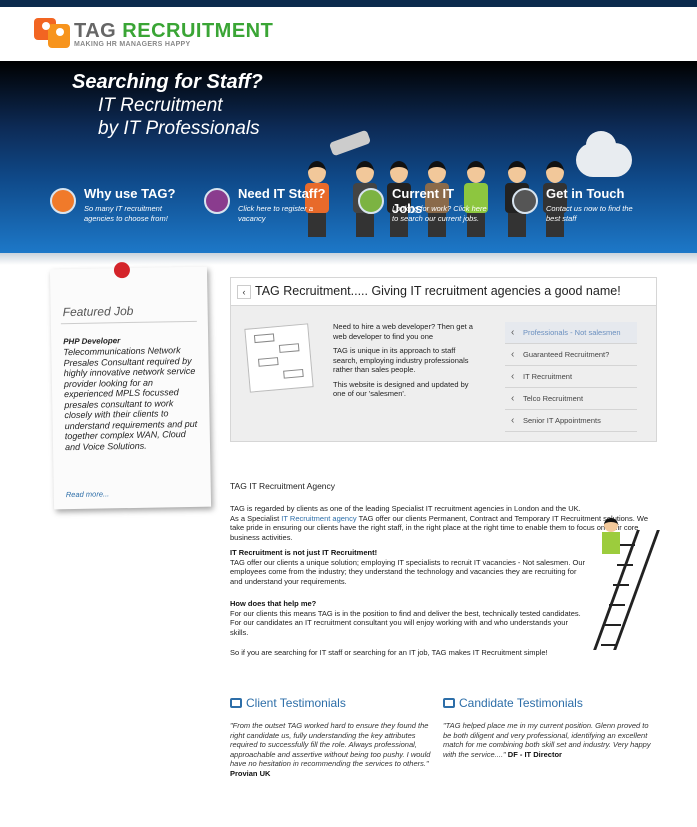  What do you see at coordinates (571, 333) in the screenshot?
I see `tab-professionals-not-salesmen: Professionals - Not salesmen` at bounding box center [571, 333].